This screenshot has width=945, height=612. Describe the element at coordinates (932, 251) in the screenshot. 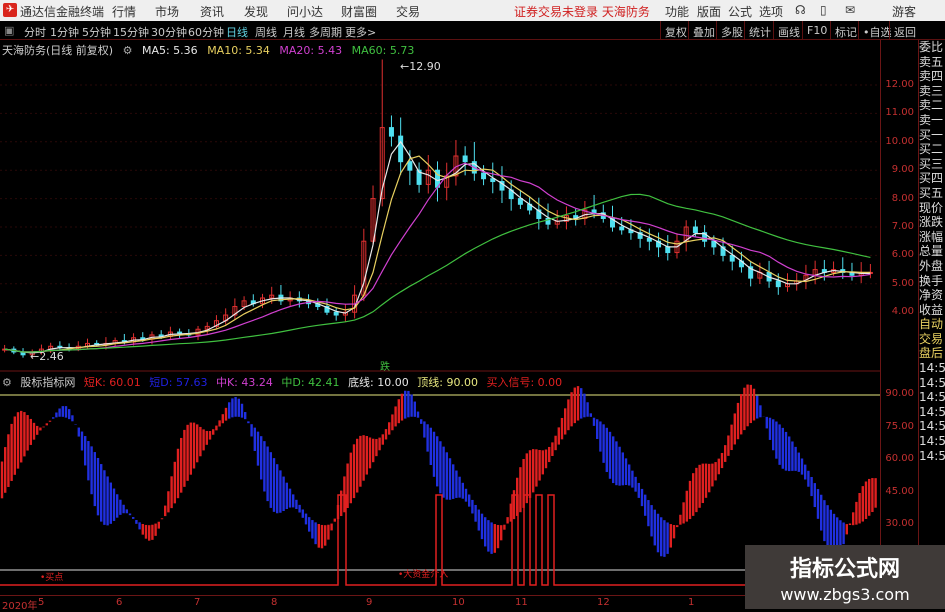

I see `quote-field-label: 总量` at that location.